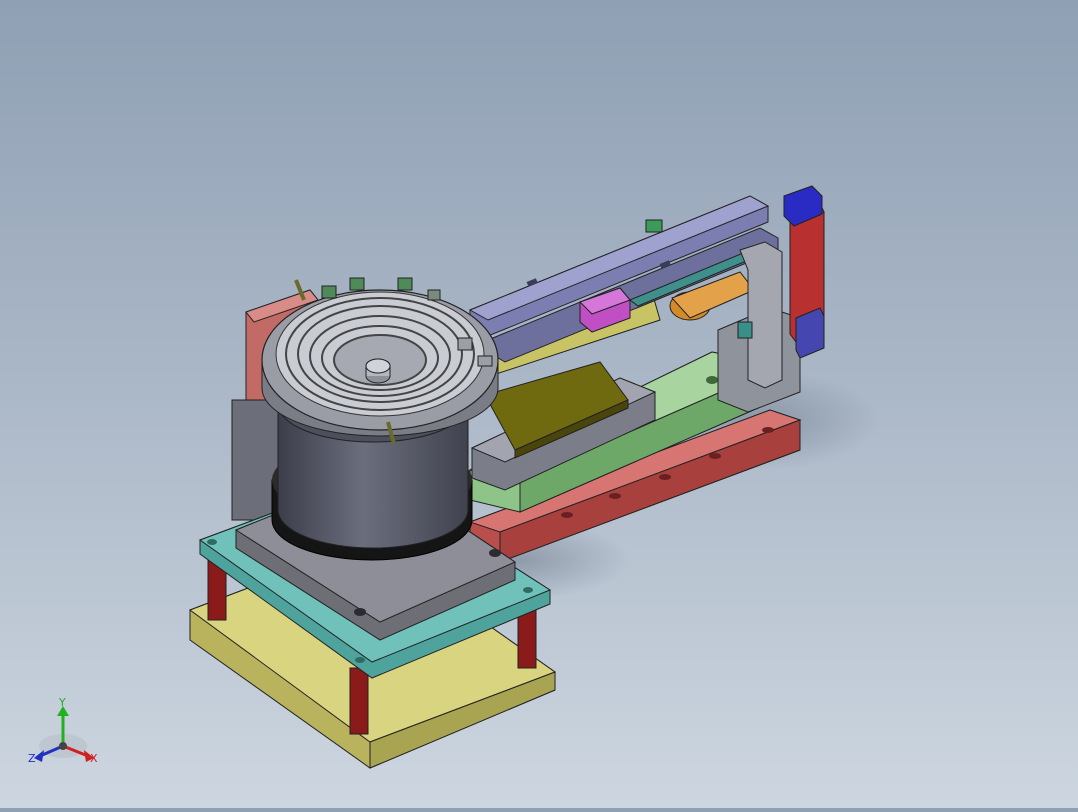  I want to click on feeder-bowl, so click(380, 363).